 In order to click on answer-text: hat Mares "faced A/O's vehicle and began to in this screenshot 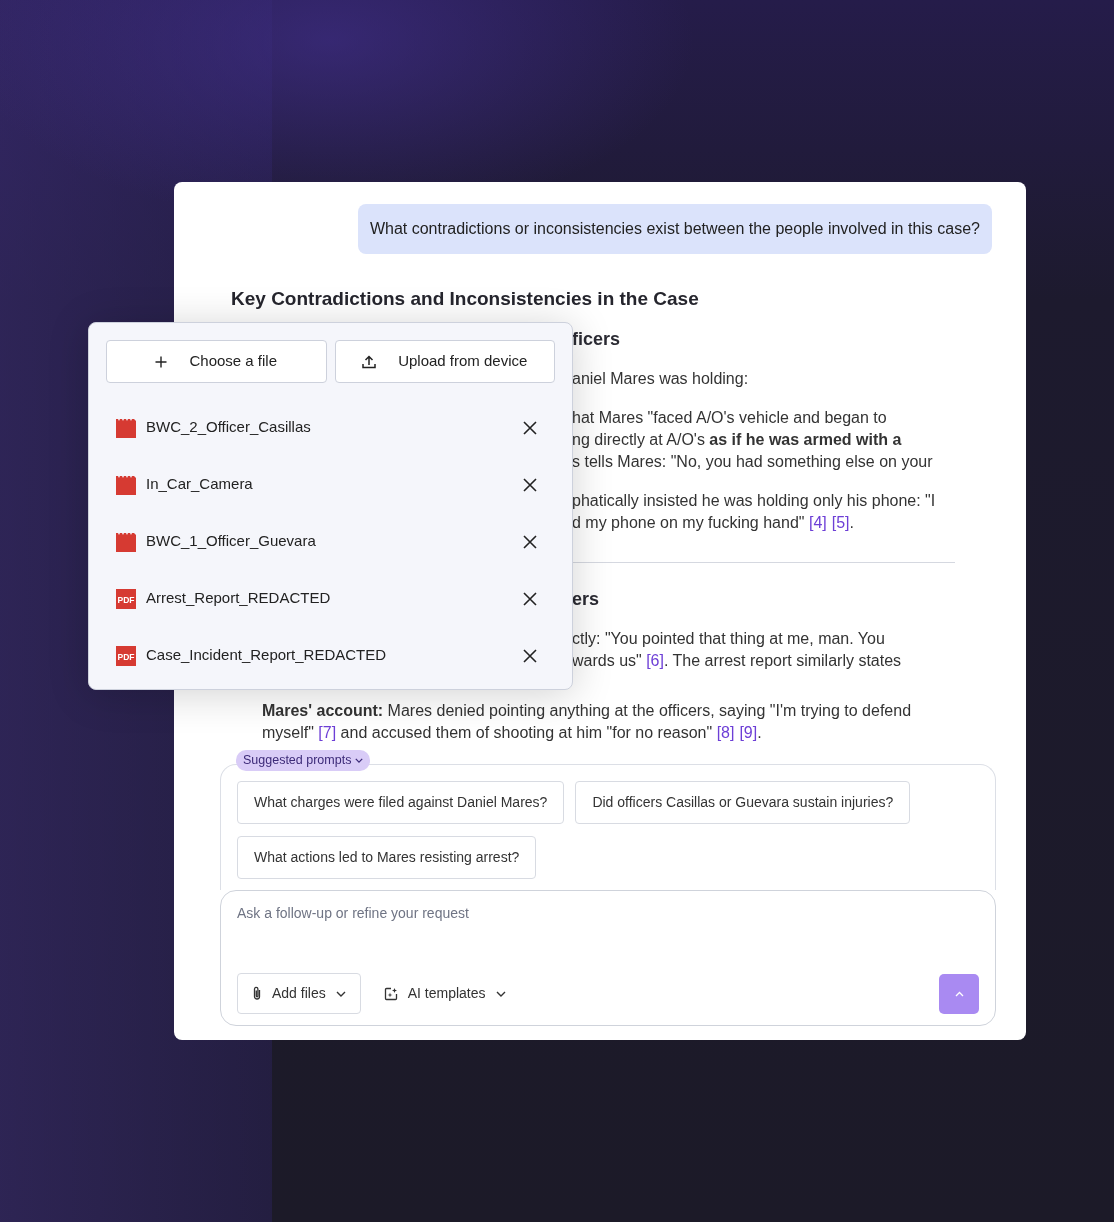, I will do `click(730, 418)`.